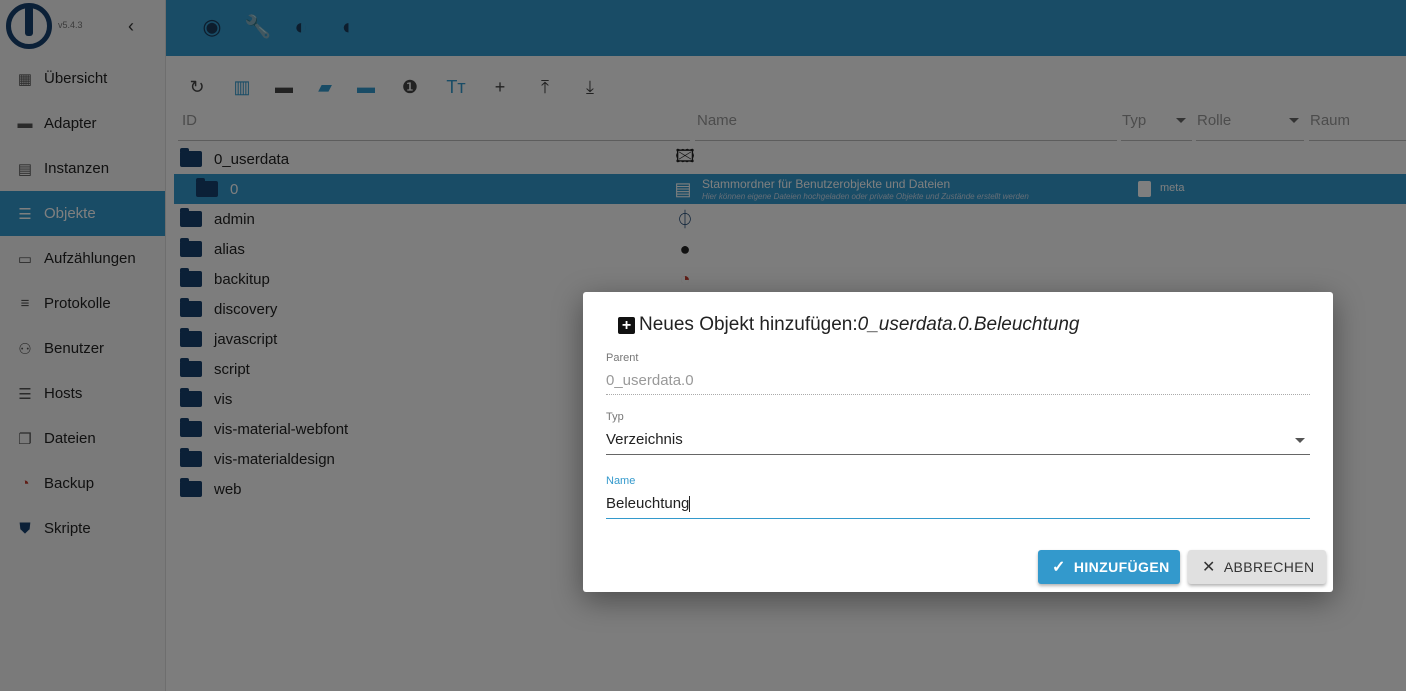  I want to click on text-cursor, so click(690, 504).